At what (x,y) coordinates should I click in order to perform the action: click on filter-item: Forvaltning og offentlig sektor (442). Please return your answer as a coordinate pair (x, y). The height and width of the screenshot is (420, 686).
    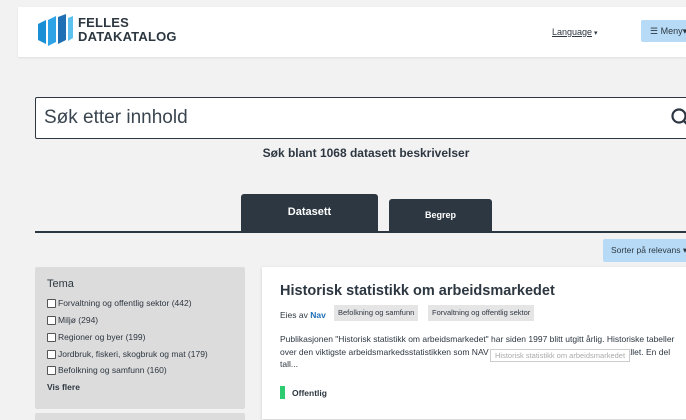
    Looking at the image, I should click on (119, 303).